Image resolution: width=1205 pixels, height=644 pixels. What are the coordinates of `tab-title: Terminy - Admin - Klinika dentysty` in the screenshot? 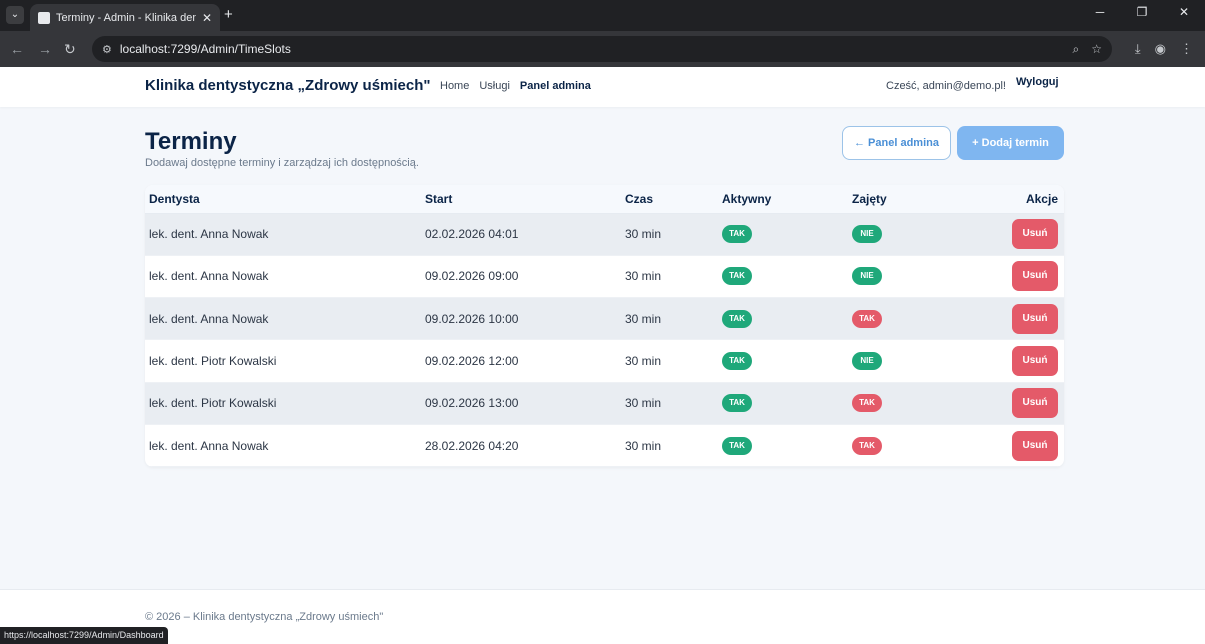 It's located at (126, 17).